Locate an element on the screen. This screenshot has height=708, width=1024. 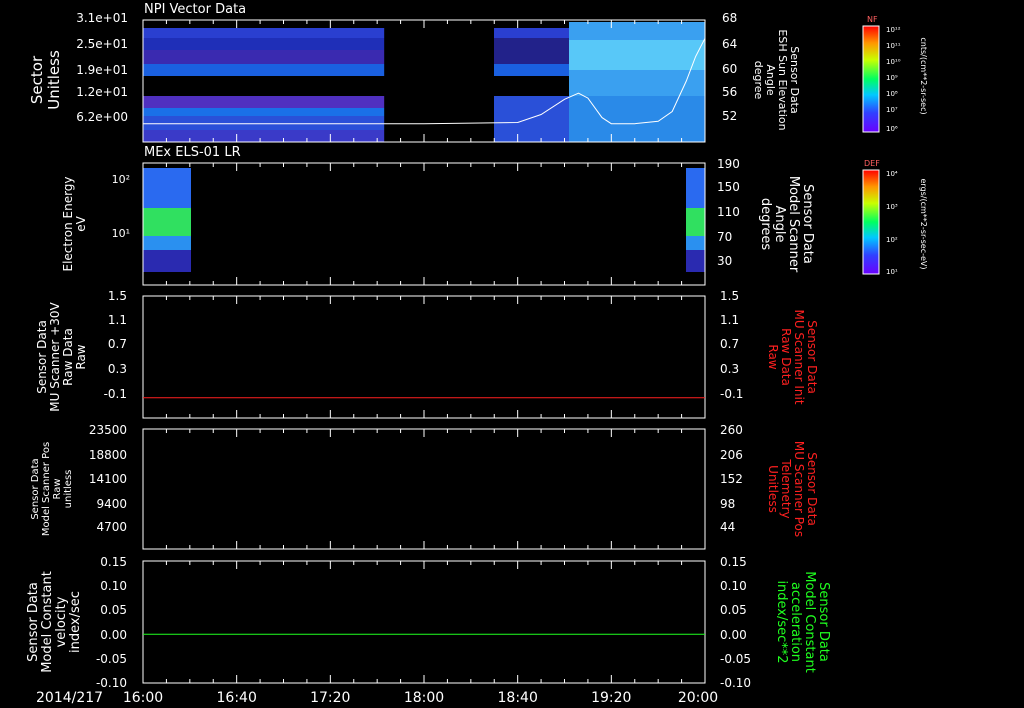
y-tick-label: 6.2e+00 is located at coordinates (102, 117).